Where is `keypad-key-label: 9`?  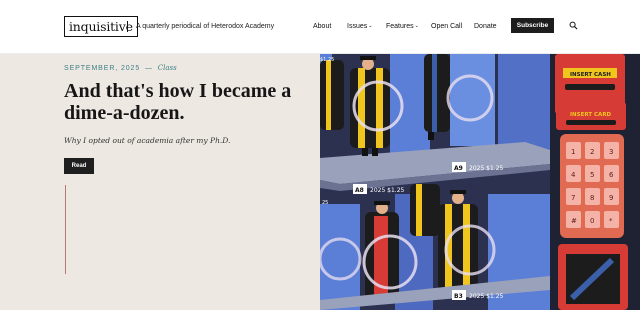 keypad-key-label: 9 is located at coordinates (611, 198).